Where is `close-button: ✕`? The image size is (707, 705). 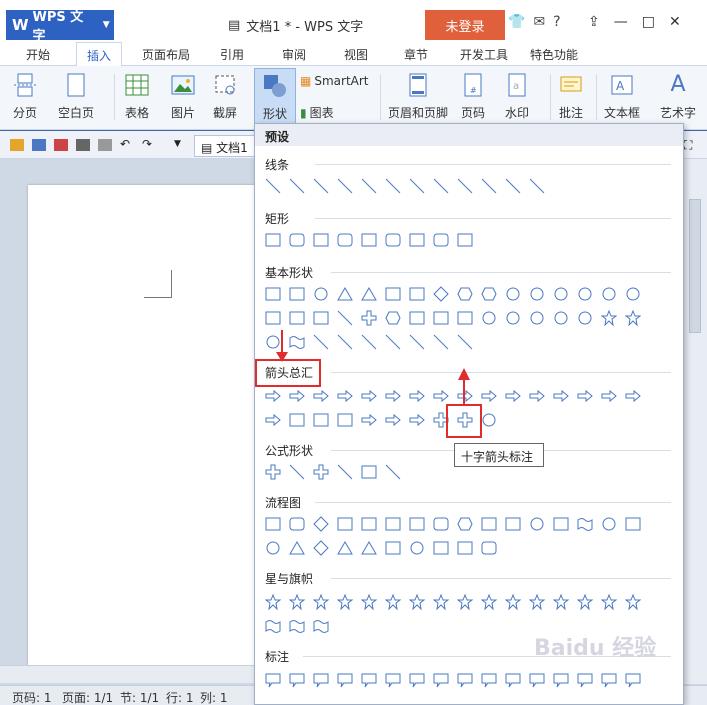
close-button: ✕ is located at coordinates (675, 22).